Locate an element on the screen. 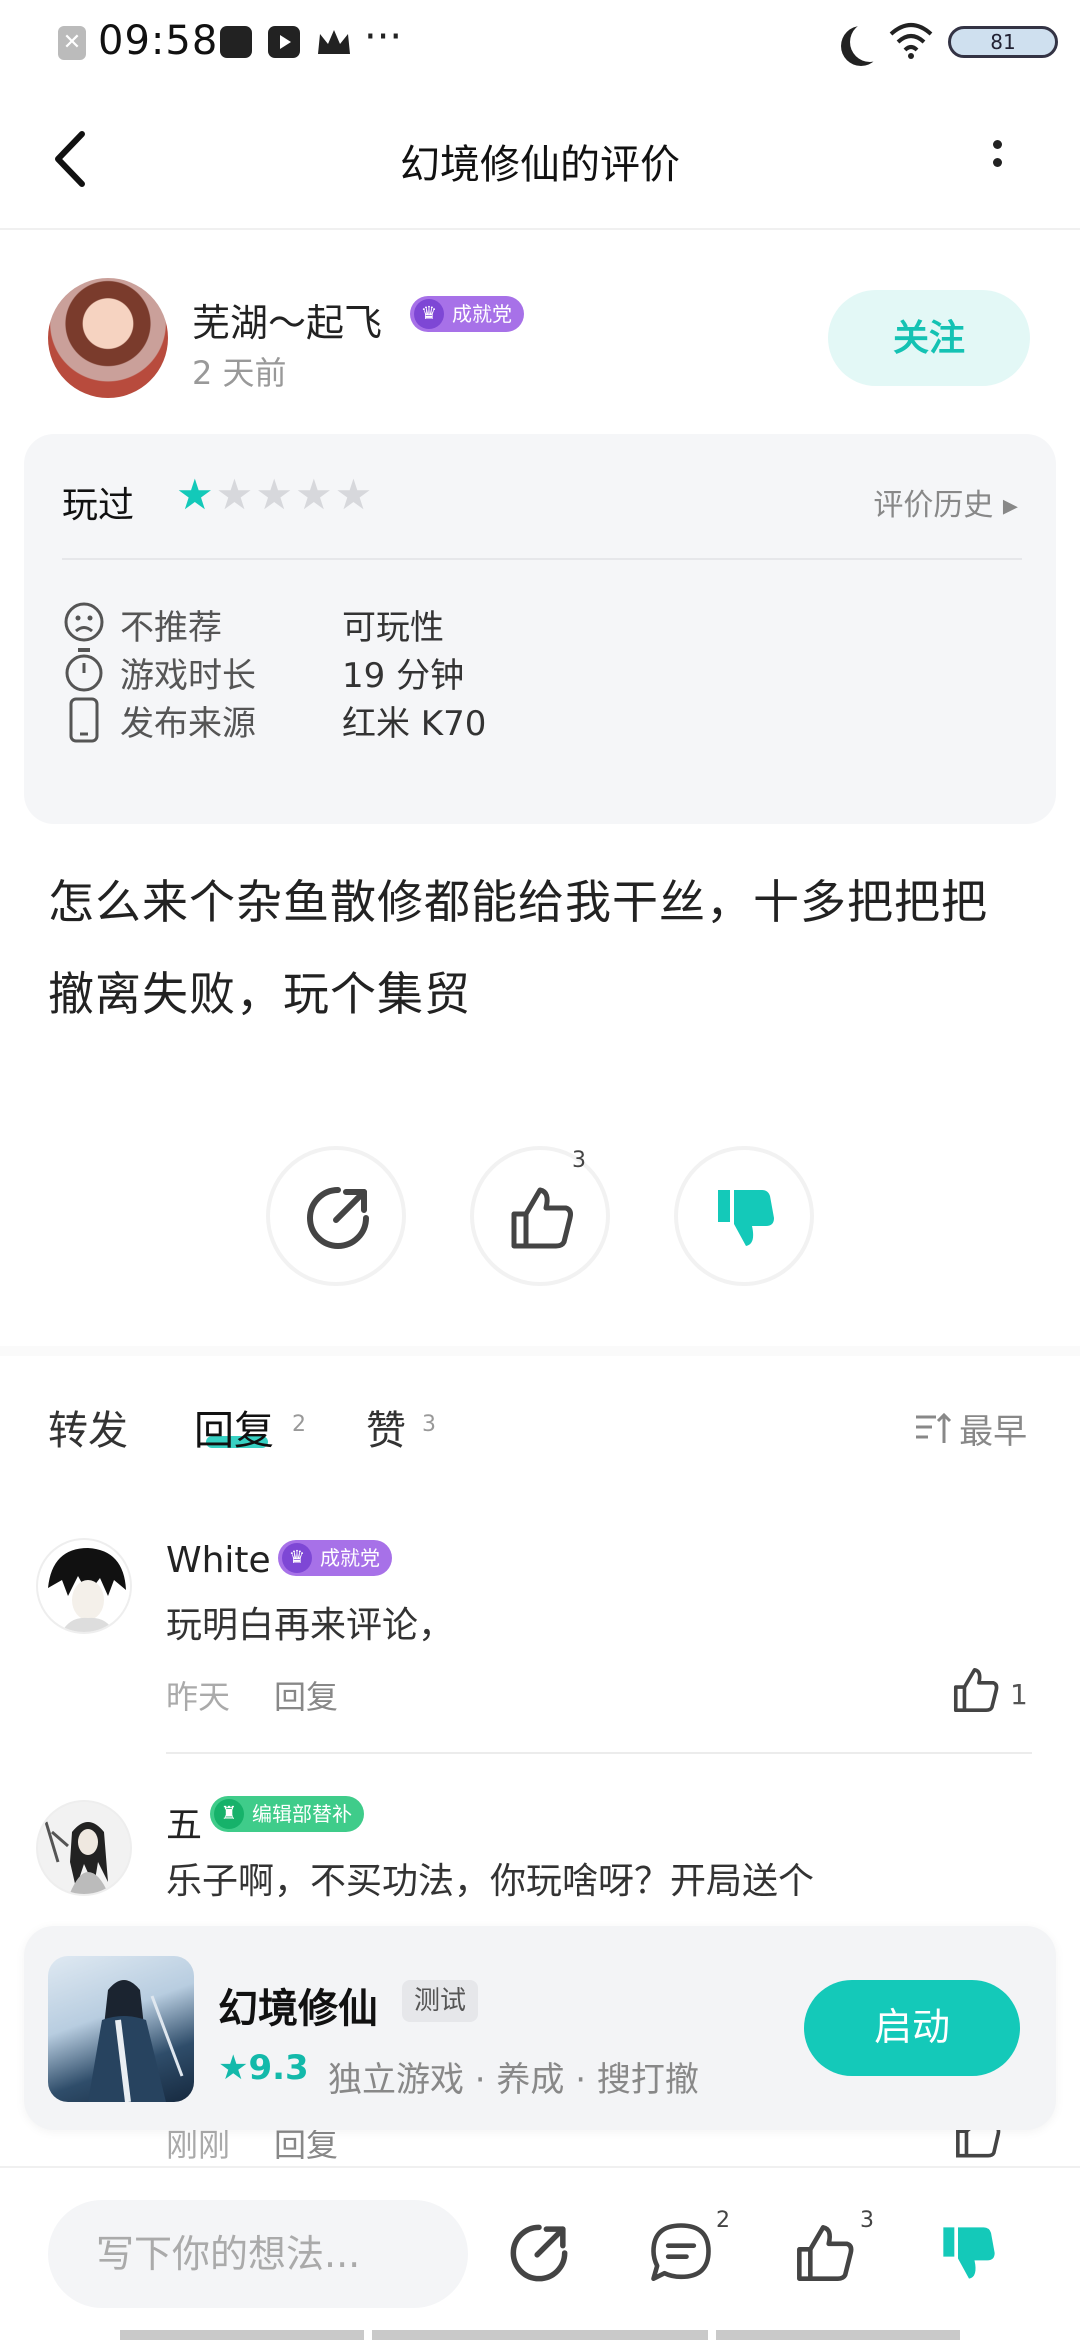 The image size is (1080, 2340). notification-close-icon: ✕ is located at coordinates (72, 43).